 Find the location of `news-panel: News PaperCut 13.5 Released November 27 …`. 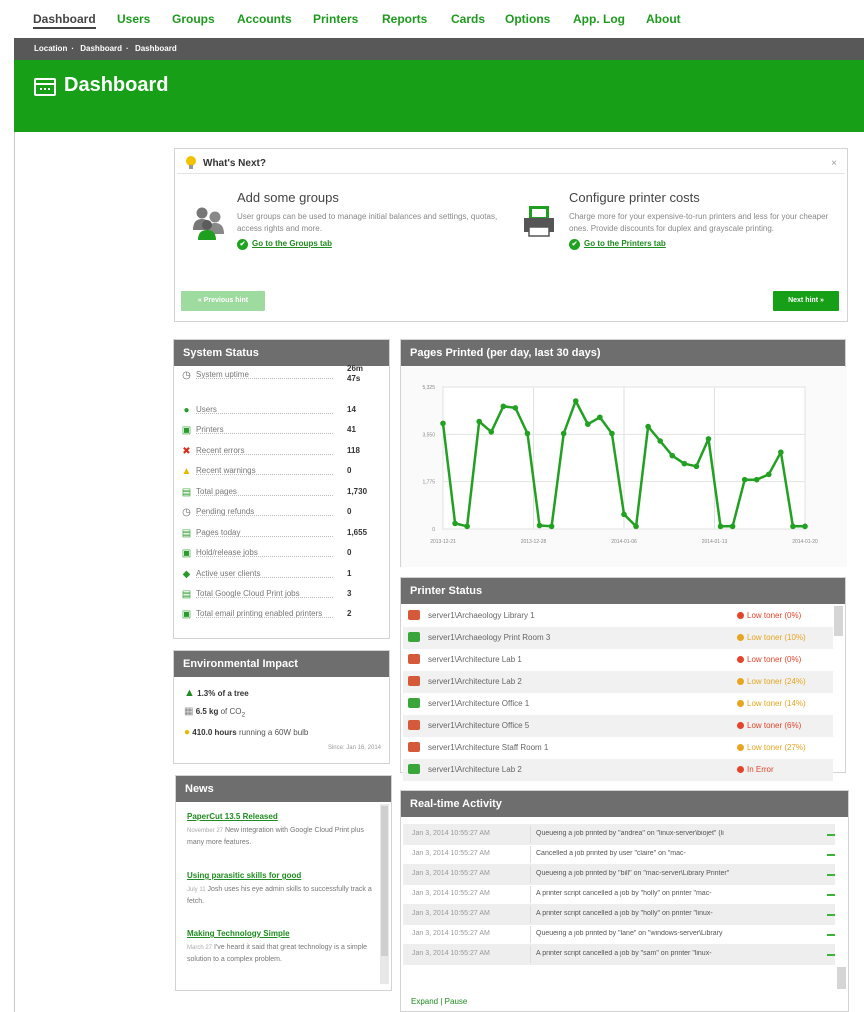

news-panel: News PaperCut 13.5 Released November 27 … is located at coordinates (283, 883).